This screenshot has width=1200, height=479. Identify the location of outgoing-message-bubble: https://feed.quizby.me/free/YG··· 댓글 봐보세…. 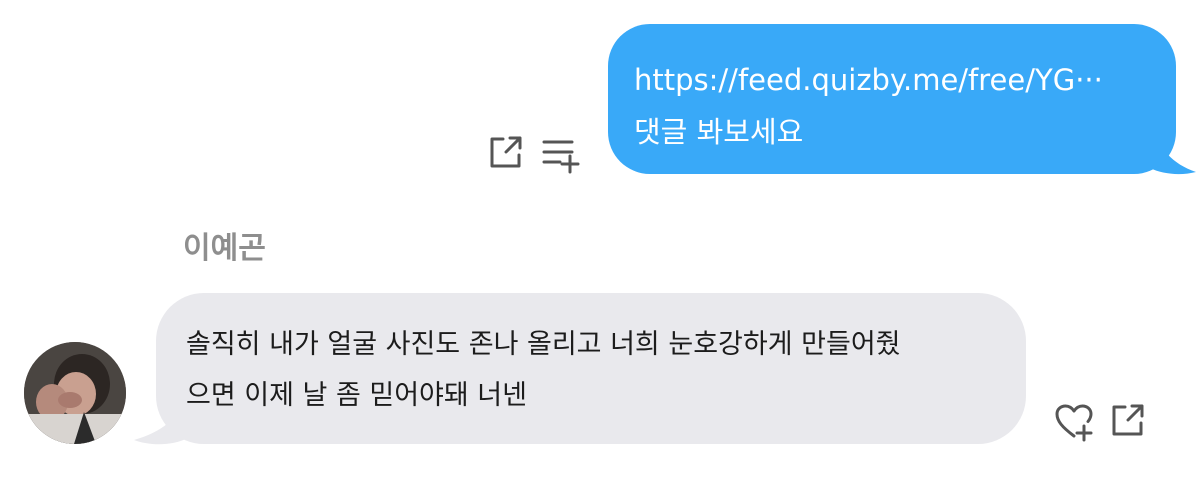
(892, 99).